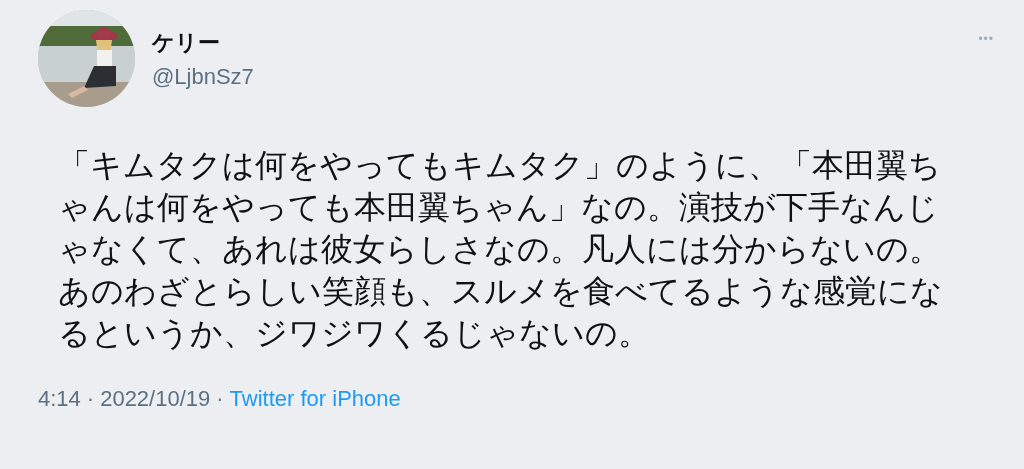 The width and height of the screenshot is (1024, 469). Describe the element at coordinates (565, 42) in the screenshot. I see `author-name: ケリー` at that location.